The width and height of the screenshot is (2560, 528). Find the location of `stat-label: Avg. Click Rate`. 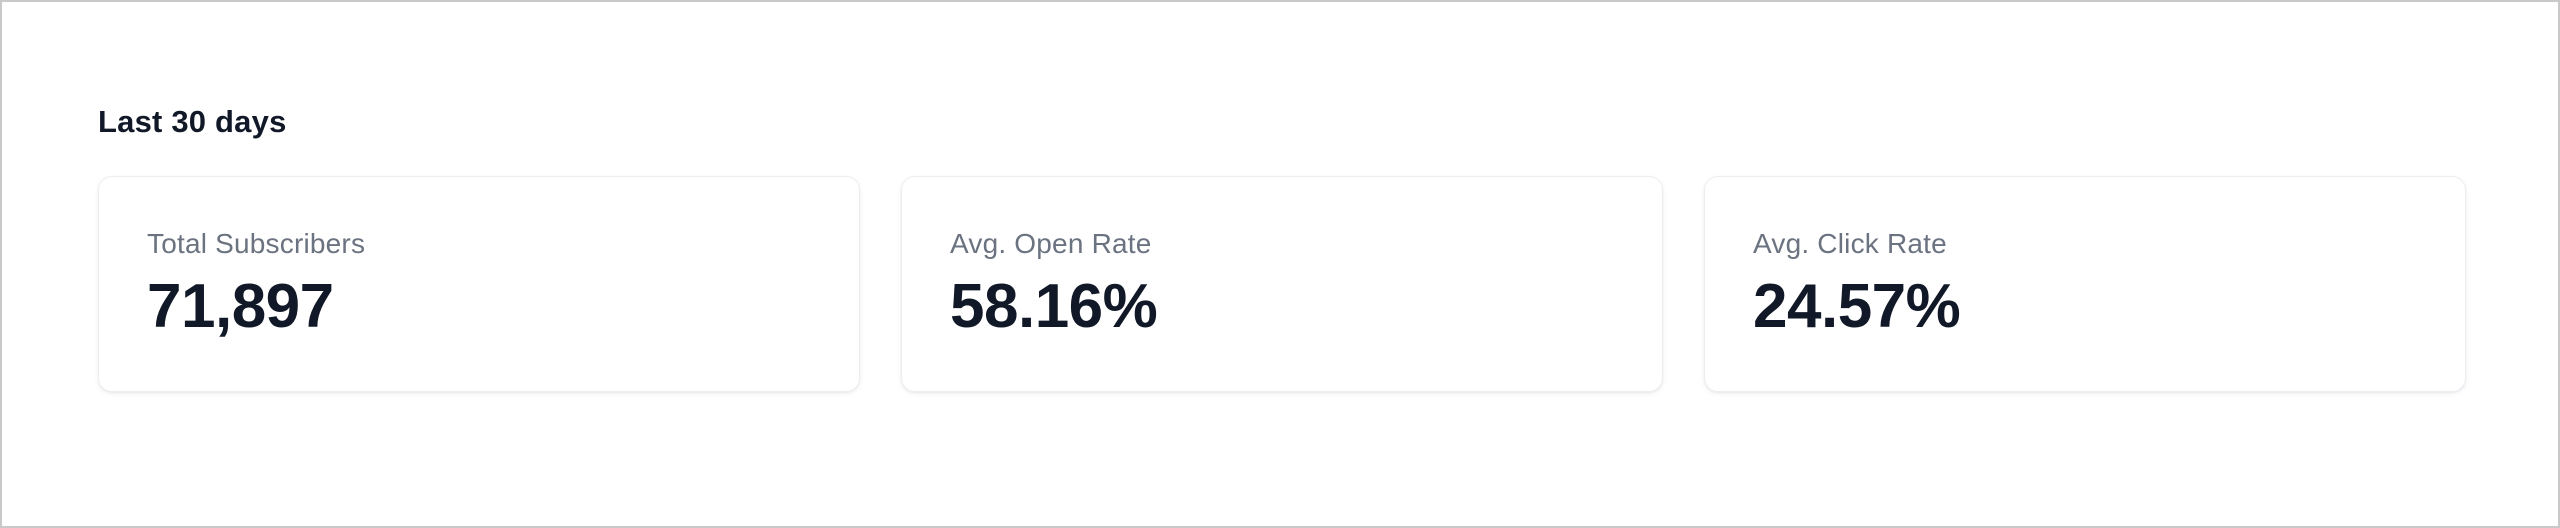

stat-label: Avg. Click Rate is located at coordinates (1850, 243).